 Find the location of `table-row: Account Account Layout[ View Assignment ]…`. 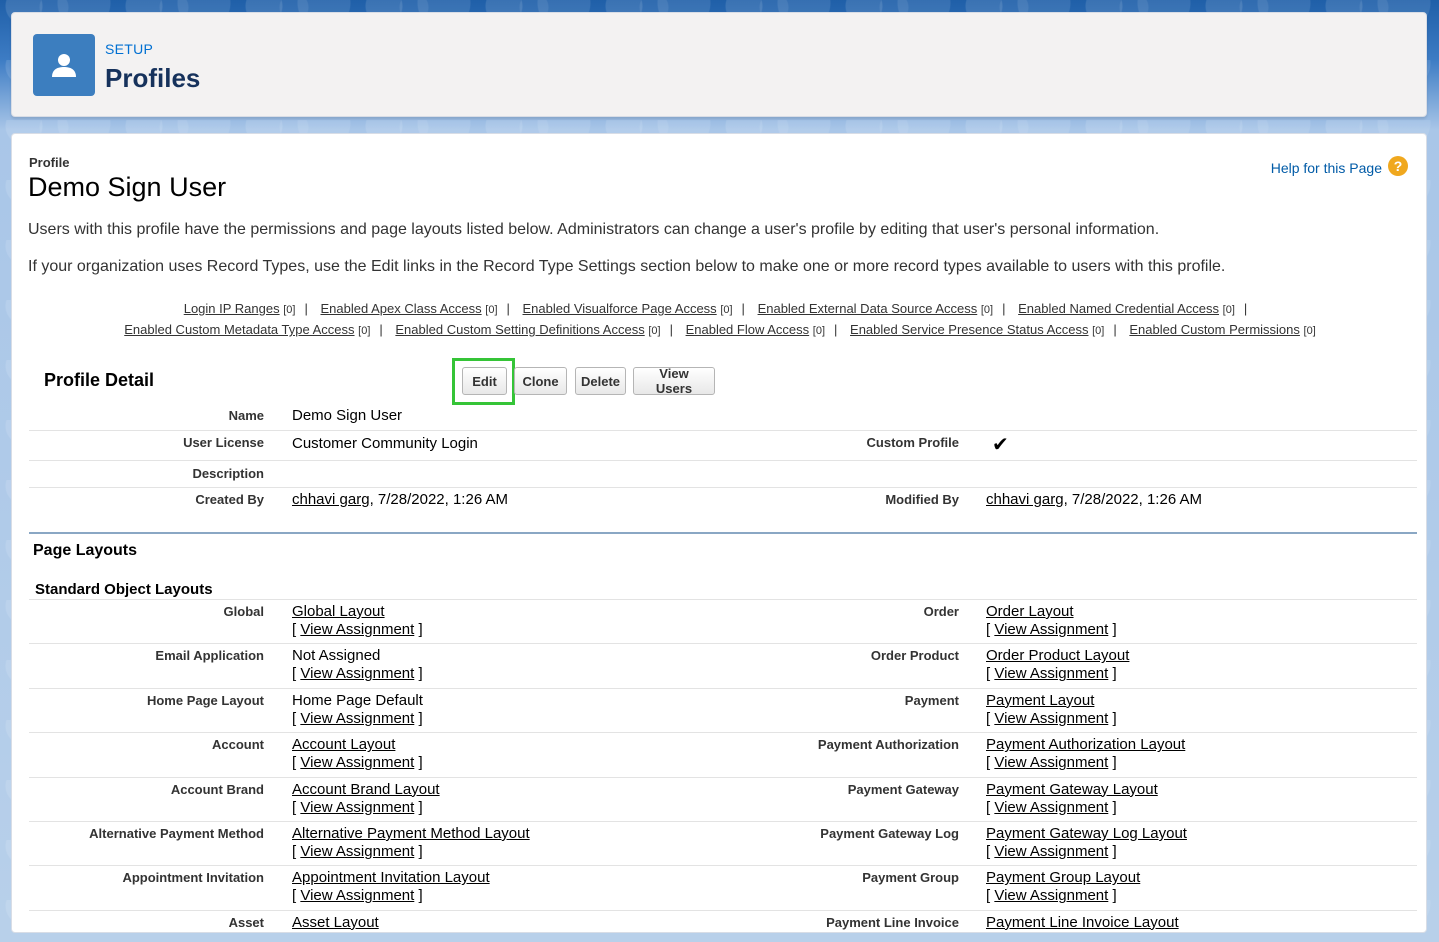

table-row: Account Account Layout[ View Assignment ]… is located at coordinates (723, 754).